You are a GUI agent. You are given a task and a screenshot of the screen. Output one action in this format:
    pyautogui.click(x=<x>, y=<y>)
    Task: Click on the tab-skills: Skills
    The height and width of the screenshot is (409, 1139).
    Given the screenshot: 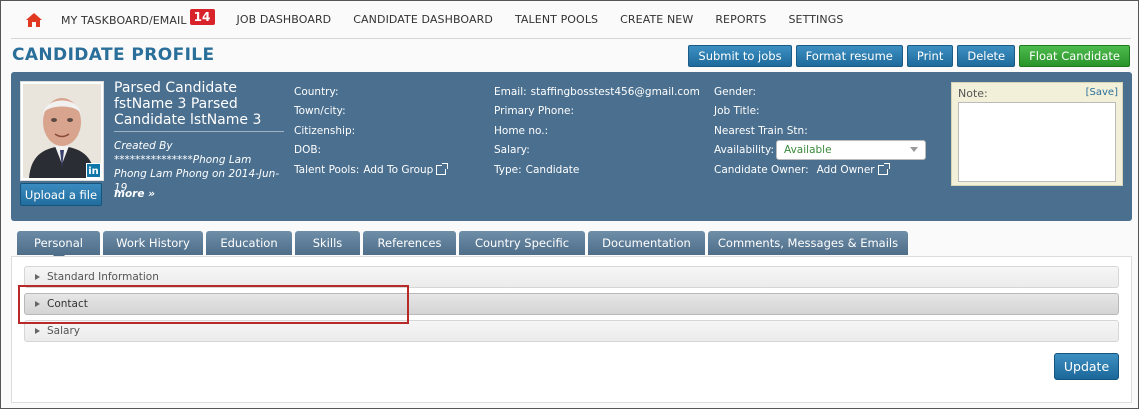 What is the action you would take?
    pyautogui.click(x=327, y=243)
    